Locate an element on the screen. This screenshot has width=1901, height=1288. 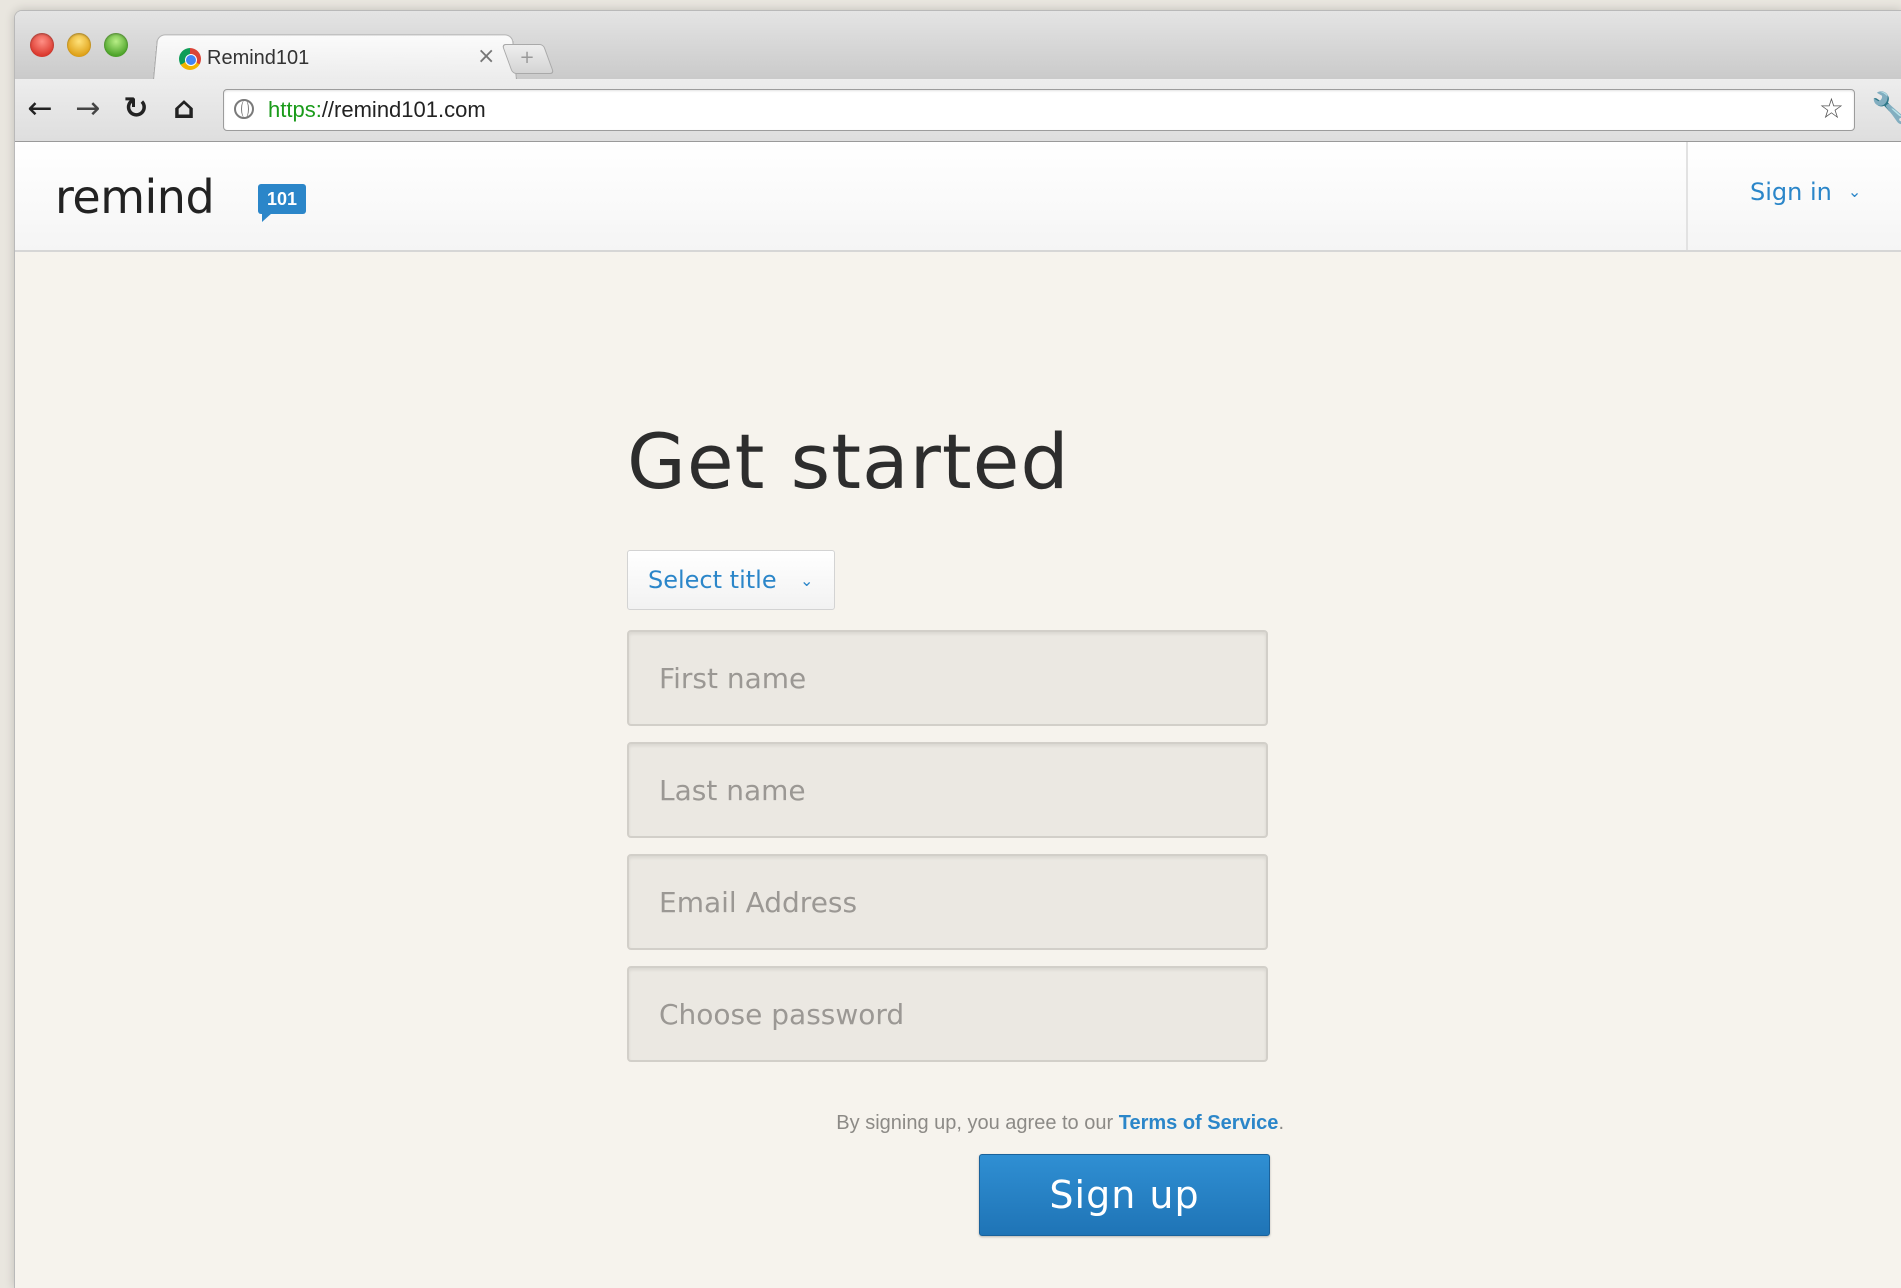
wrench-icon: 🔧 is located at coordinates (1886, 108).